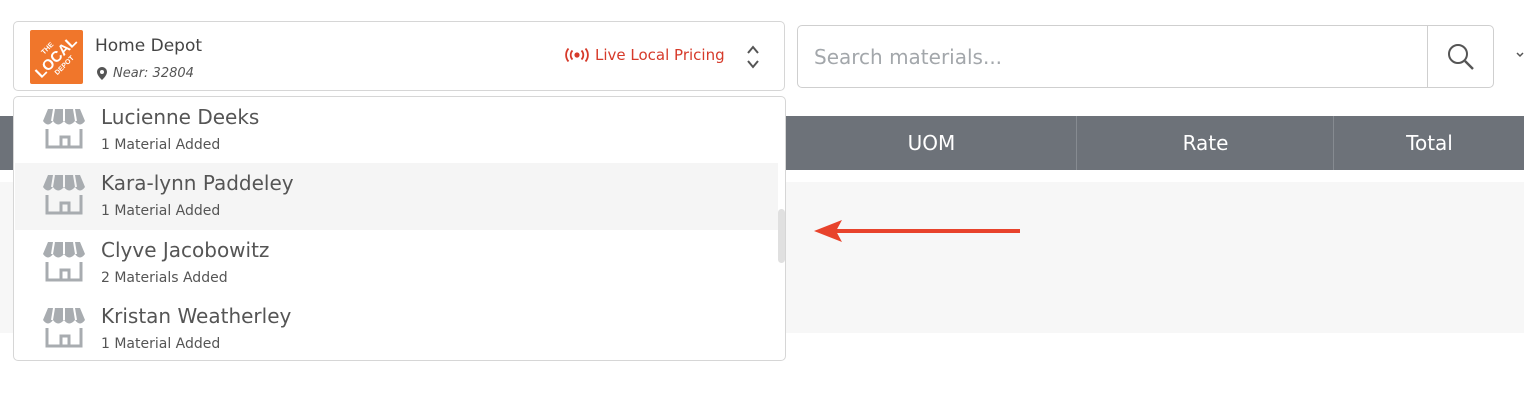 The height and width of the screenshot is (418, 1524). Describe the element at coordinates (1428, 143) in the screenshot. I see `column-header-total: Total` at that location.